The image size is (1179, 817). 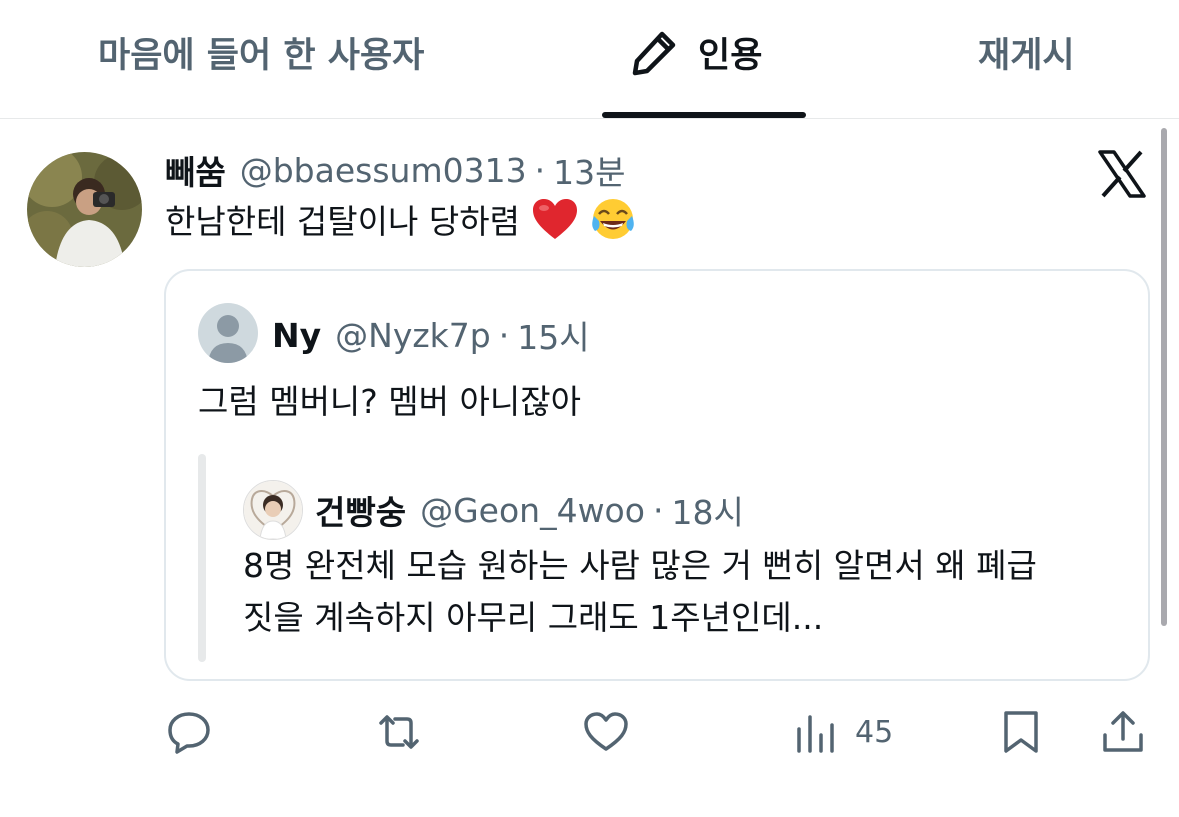 I want to click on bookmark-icon, so click(x=1021, y=732).